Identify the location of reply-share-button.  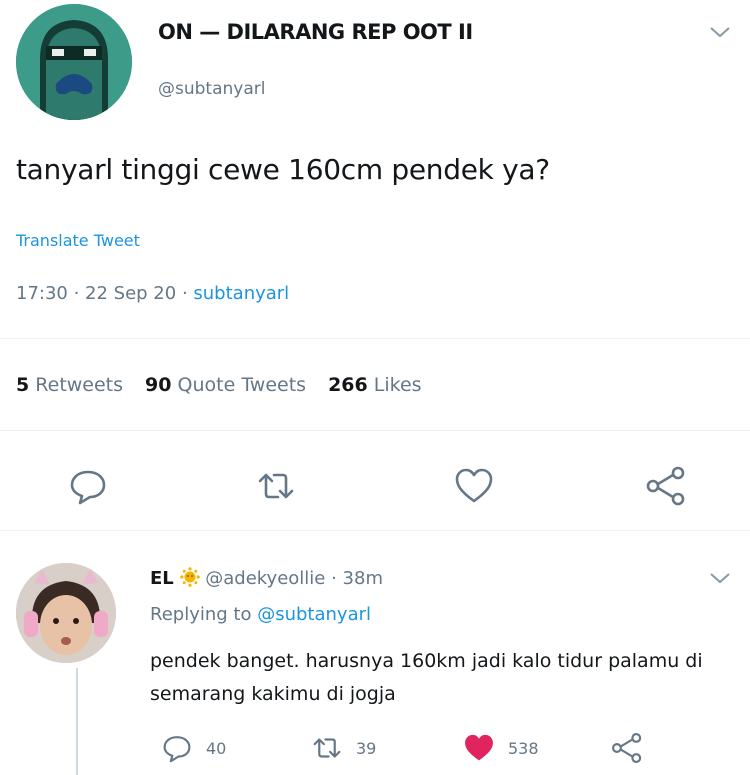
(633, 748).